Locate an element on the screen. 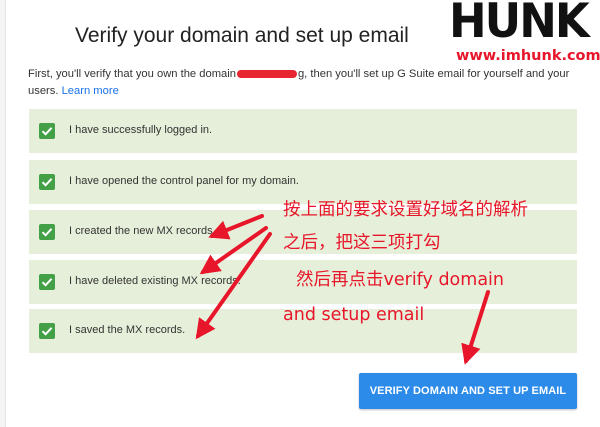  annotation-line: 之后，把这三项打勾 is located at coordinates (362, 243).